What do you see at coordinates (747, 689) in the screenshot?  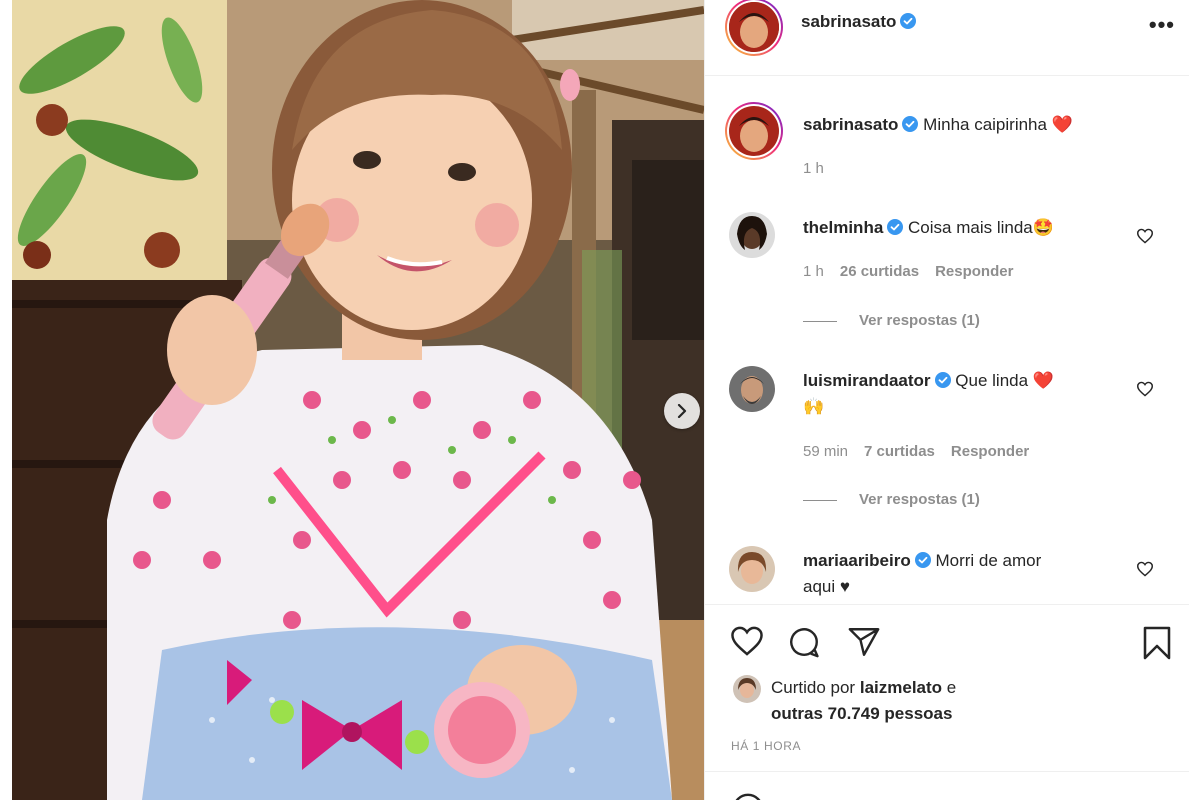 I see `liked-by-avatar` at bounding box center [747, 689].